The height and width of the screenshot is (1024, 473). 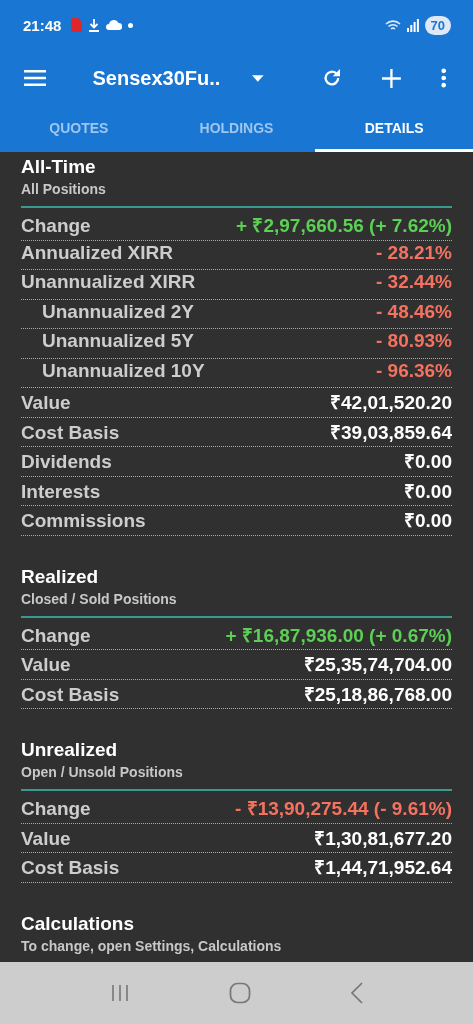 What do you see at coordinates (412, 25) in the screenshot?
I see `signal-icon` at bounding box center [412, 25].